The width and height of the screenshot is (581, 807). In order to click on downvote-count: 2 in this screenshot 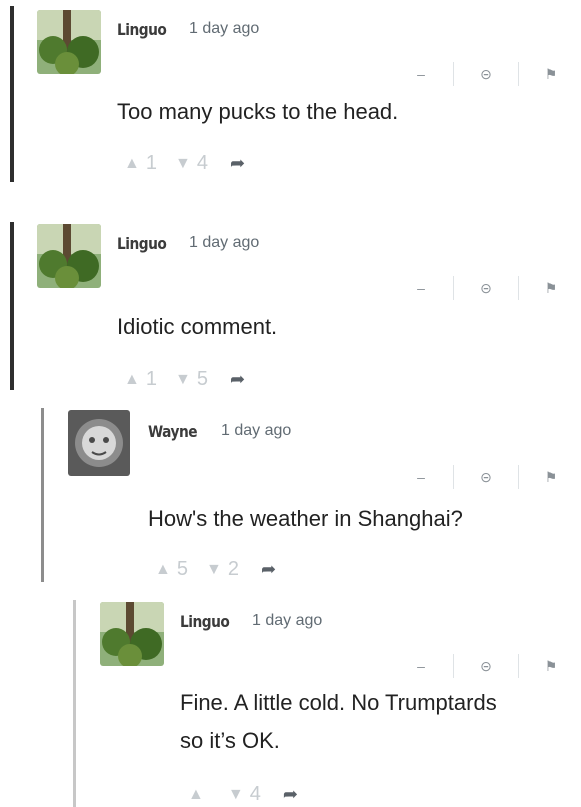, I will do `click(233, 569)`.